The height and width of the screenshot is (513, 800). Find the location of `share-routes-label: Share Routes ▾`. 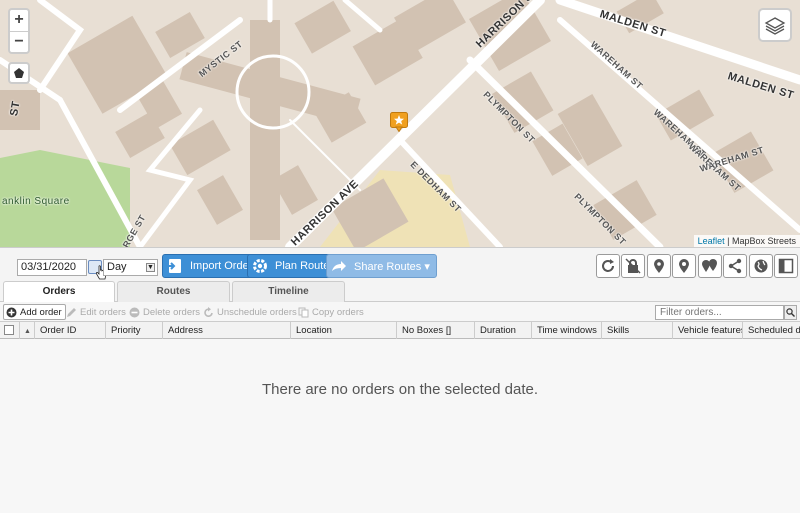

share-routes-label: Share Routes ▾ is located at coordinates (392, 266).